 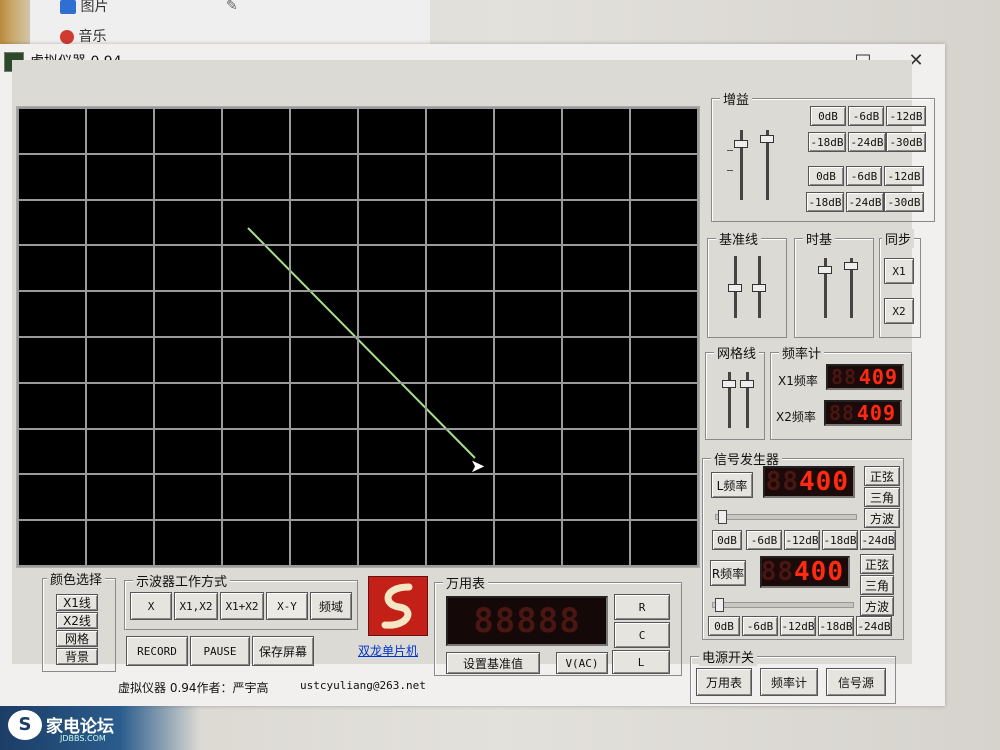 What do you see at coordinates (728, 656) in the screenshot?
I see `power-title: 电源开关` at bounding box center [728, 656].